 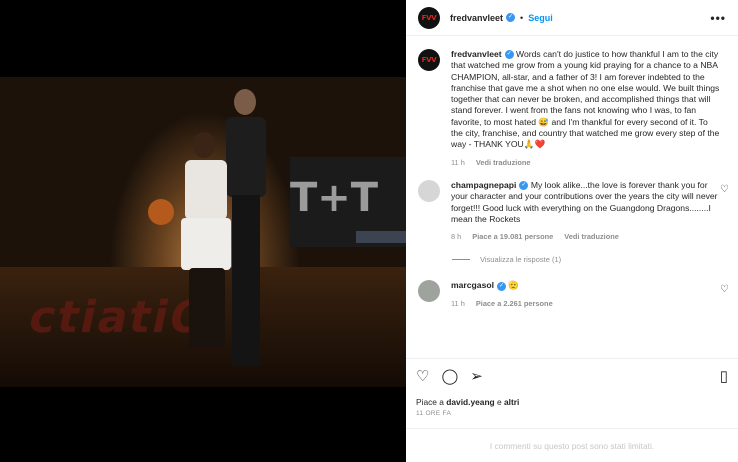 I want to click on author-avatar: FVV, so click(x=429, y=17).